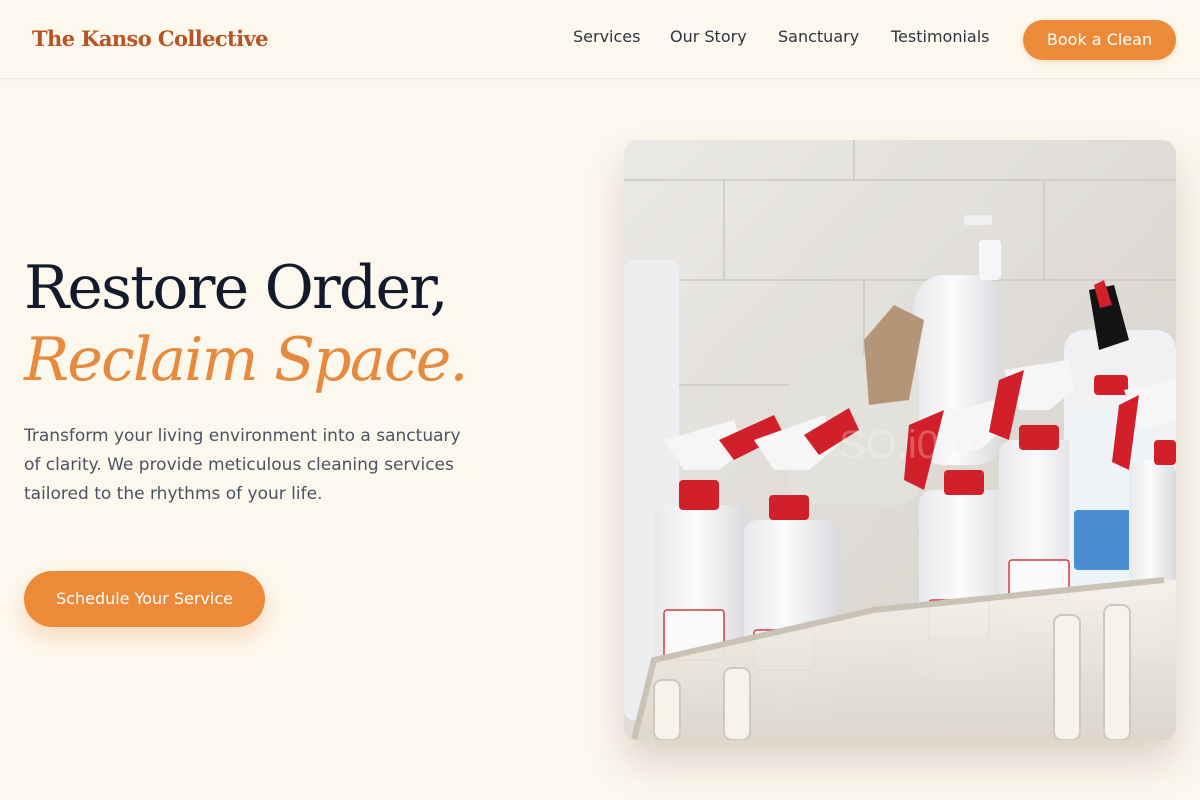  I want to click on nav-link-services: Services, so click(606, 36).